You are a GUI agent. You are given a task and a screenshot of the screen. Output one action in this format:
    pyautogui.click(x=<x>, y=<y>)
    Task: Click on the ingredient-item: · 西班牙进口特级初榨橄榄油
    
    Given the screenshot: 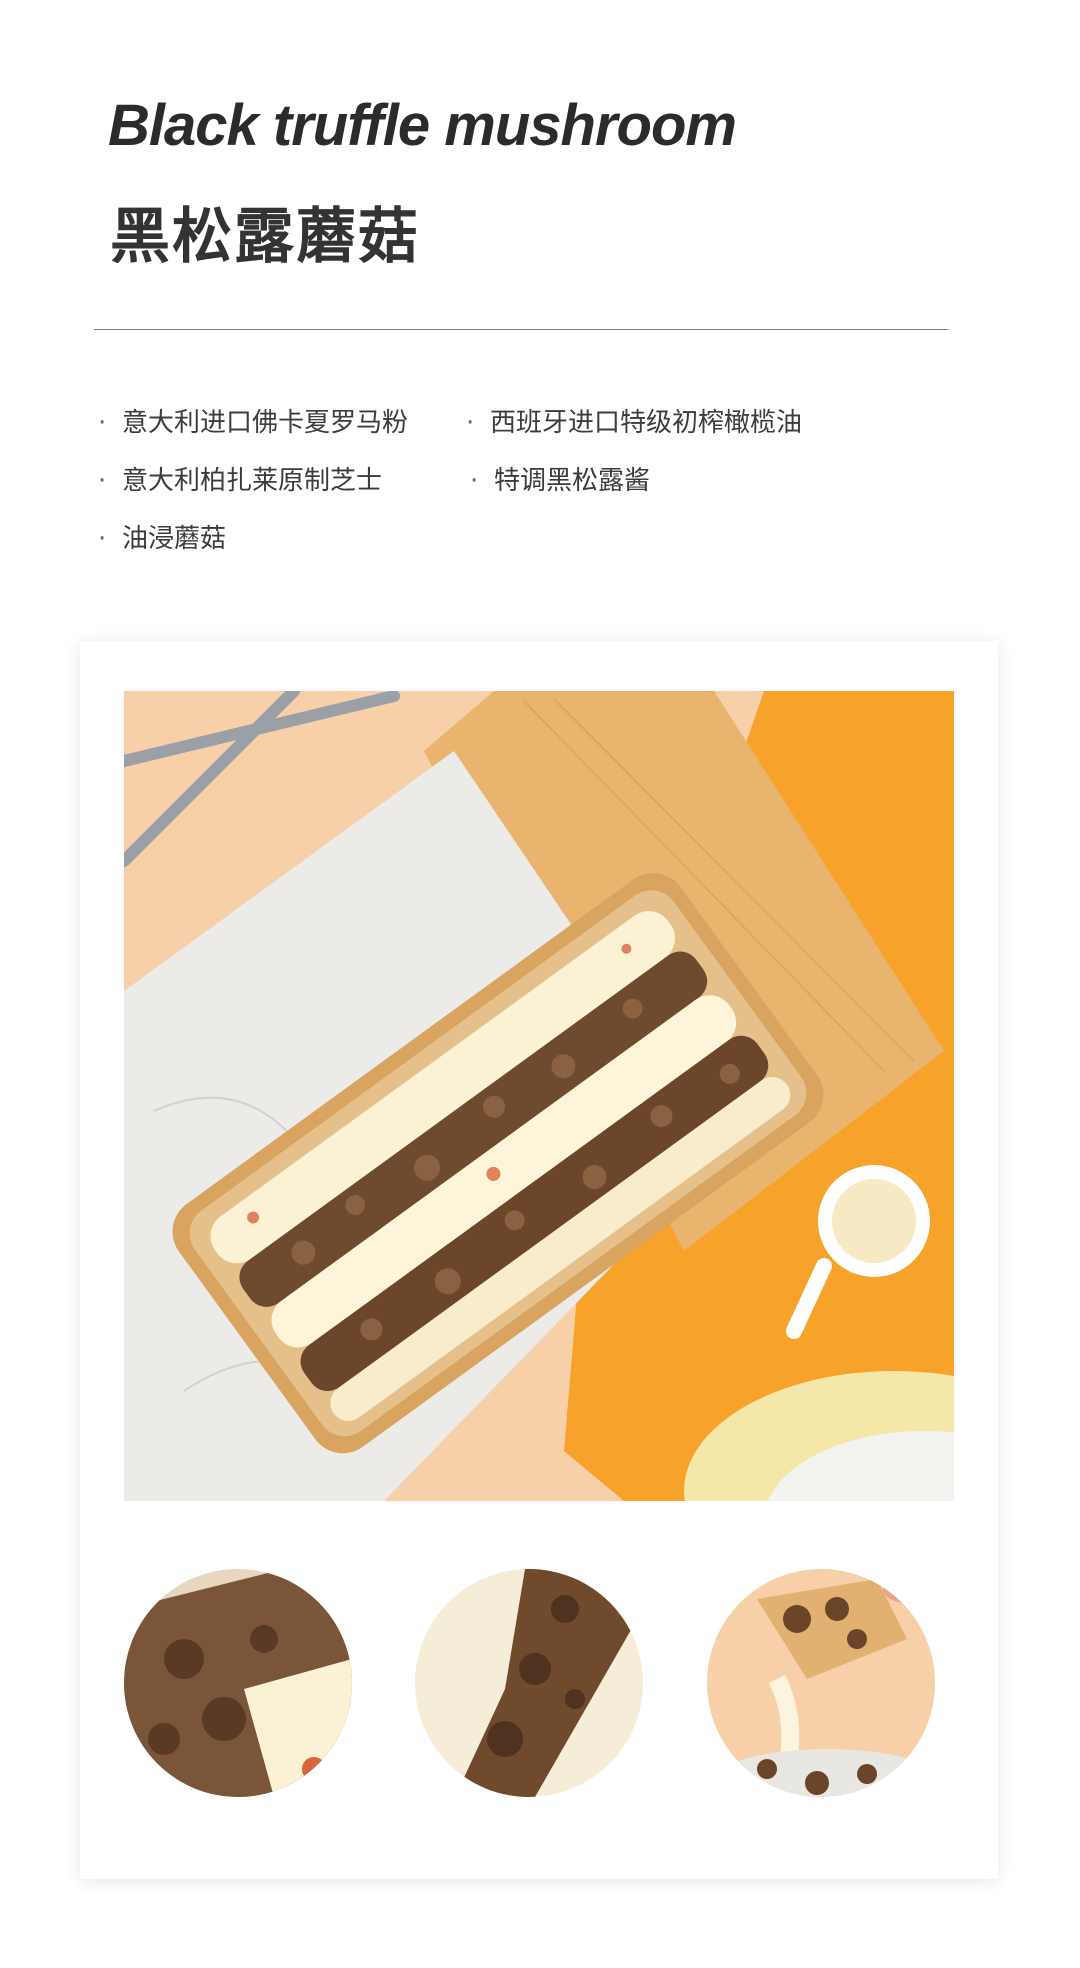 What is the action you would take?
    pyautogui.click(x=634, y=420)
    